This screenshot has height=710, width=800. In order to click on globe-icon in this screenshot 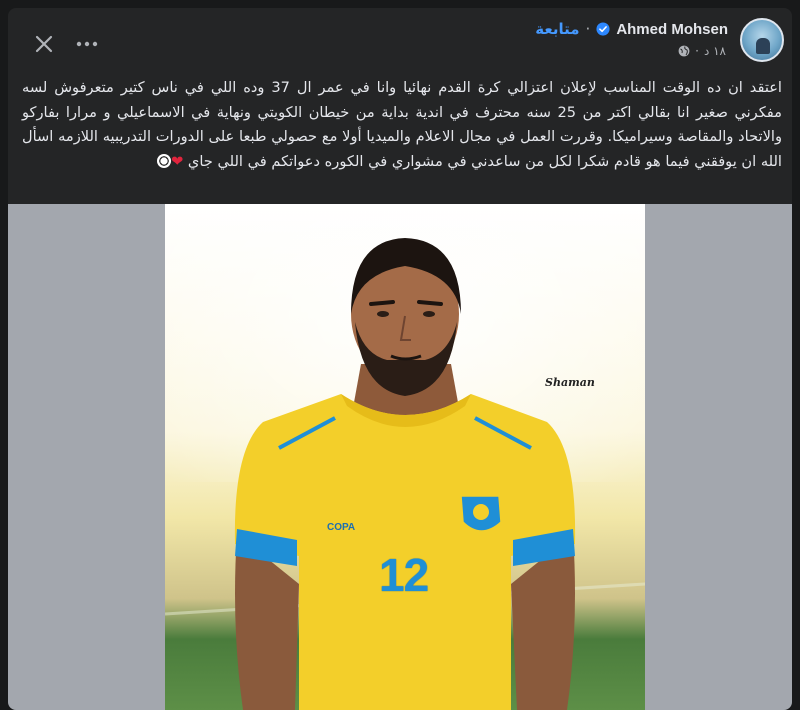, I will do `click(684, 51)`.